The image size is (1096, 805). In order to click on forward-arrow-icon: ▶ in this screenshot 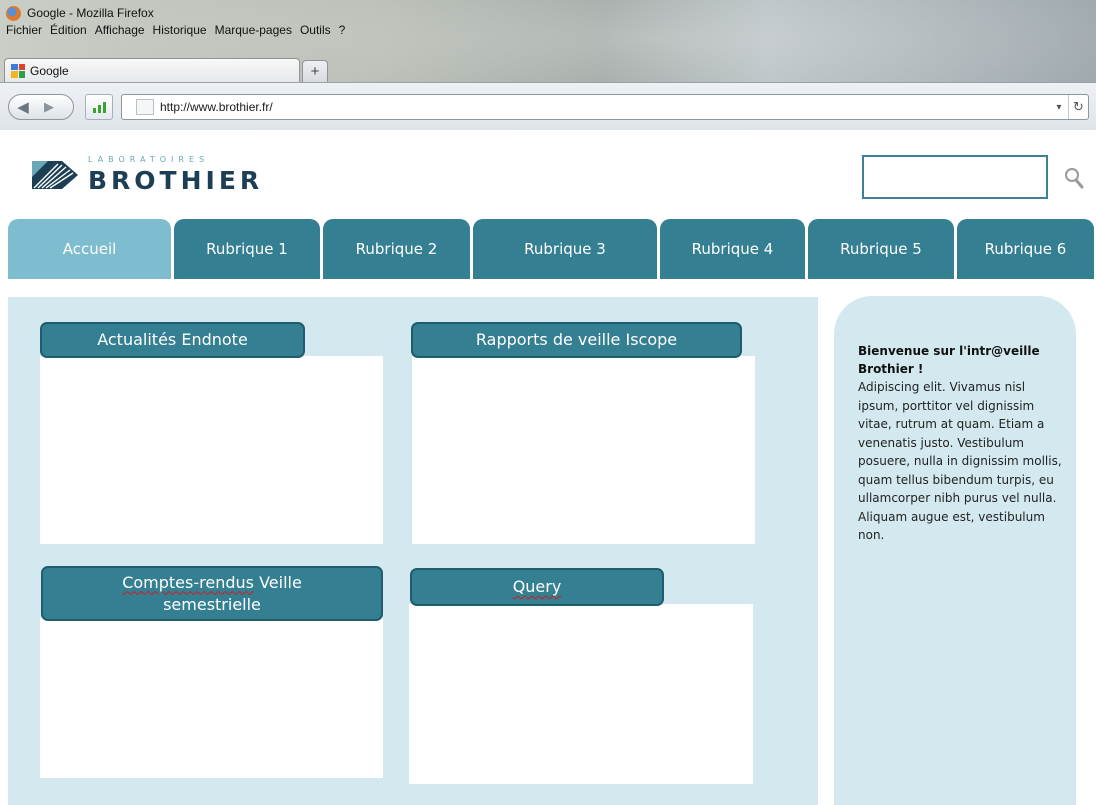, I will do `click(49, 107)`.